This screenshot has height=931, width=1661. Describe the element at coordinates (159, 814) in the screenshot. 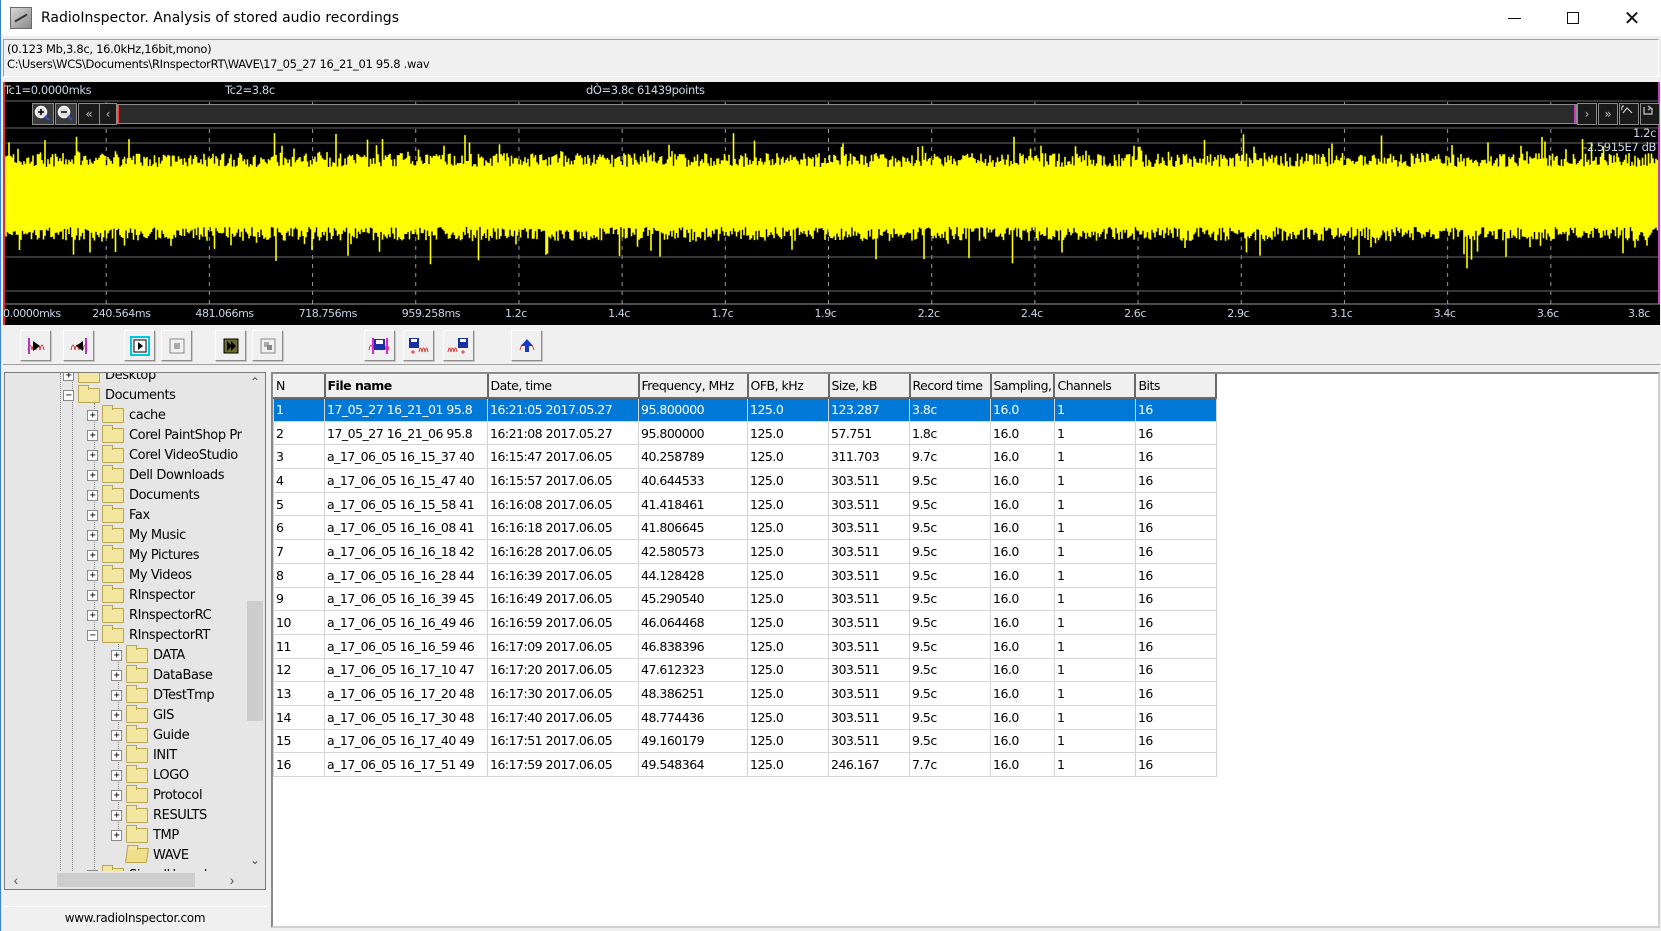

I see `tree-item: + RESULTS` at that location.